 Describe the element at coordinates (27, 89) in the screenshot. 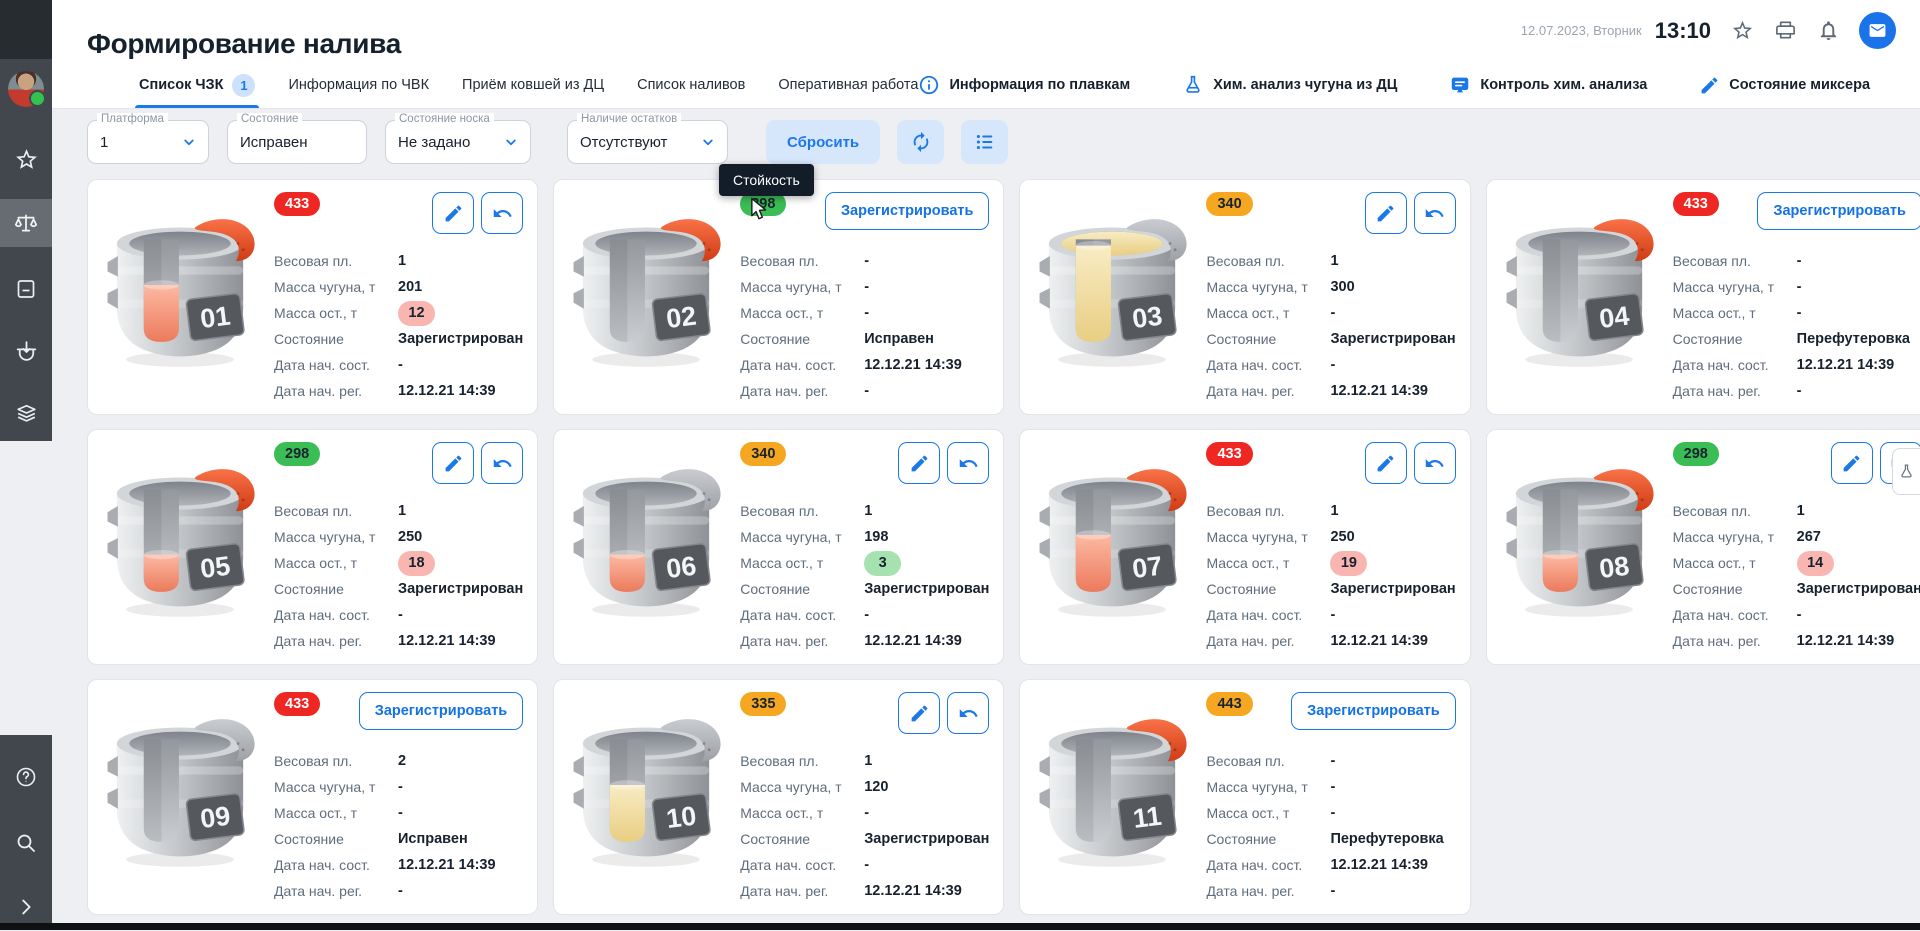

I see `user-avatar` at that location.